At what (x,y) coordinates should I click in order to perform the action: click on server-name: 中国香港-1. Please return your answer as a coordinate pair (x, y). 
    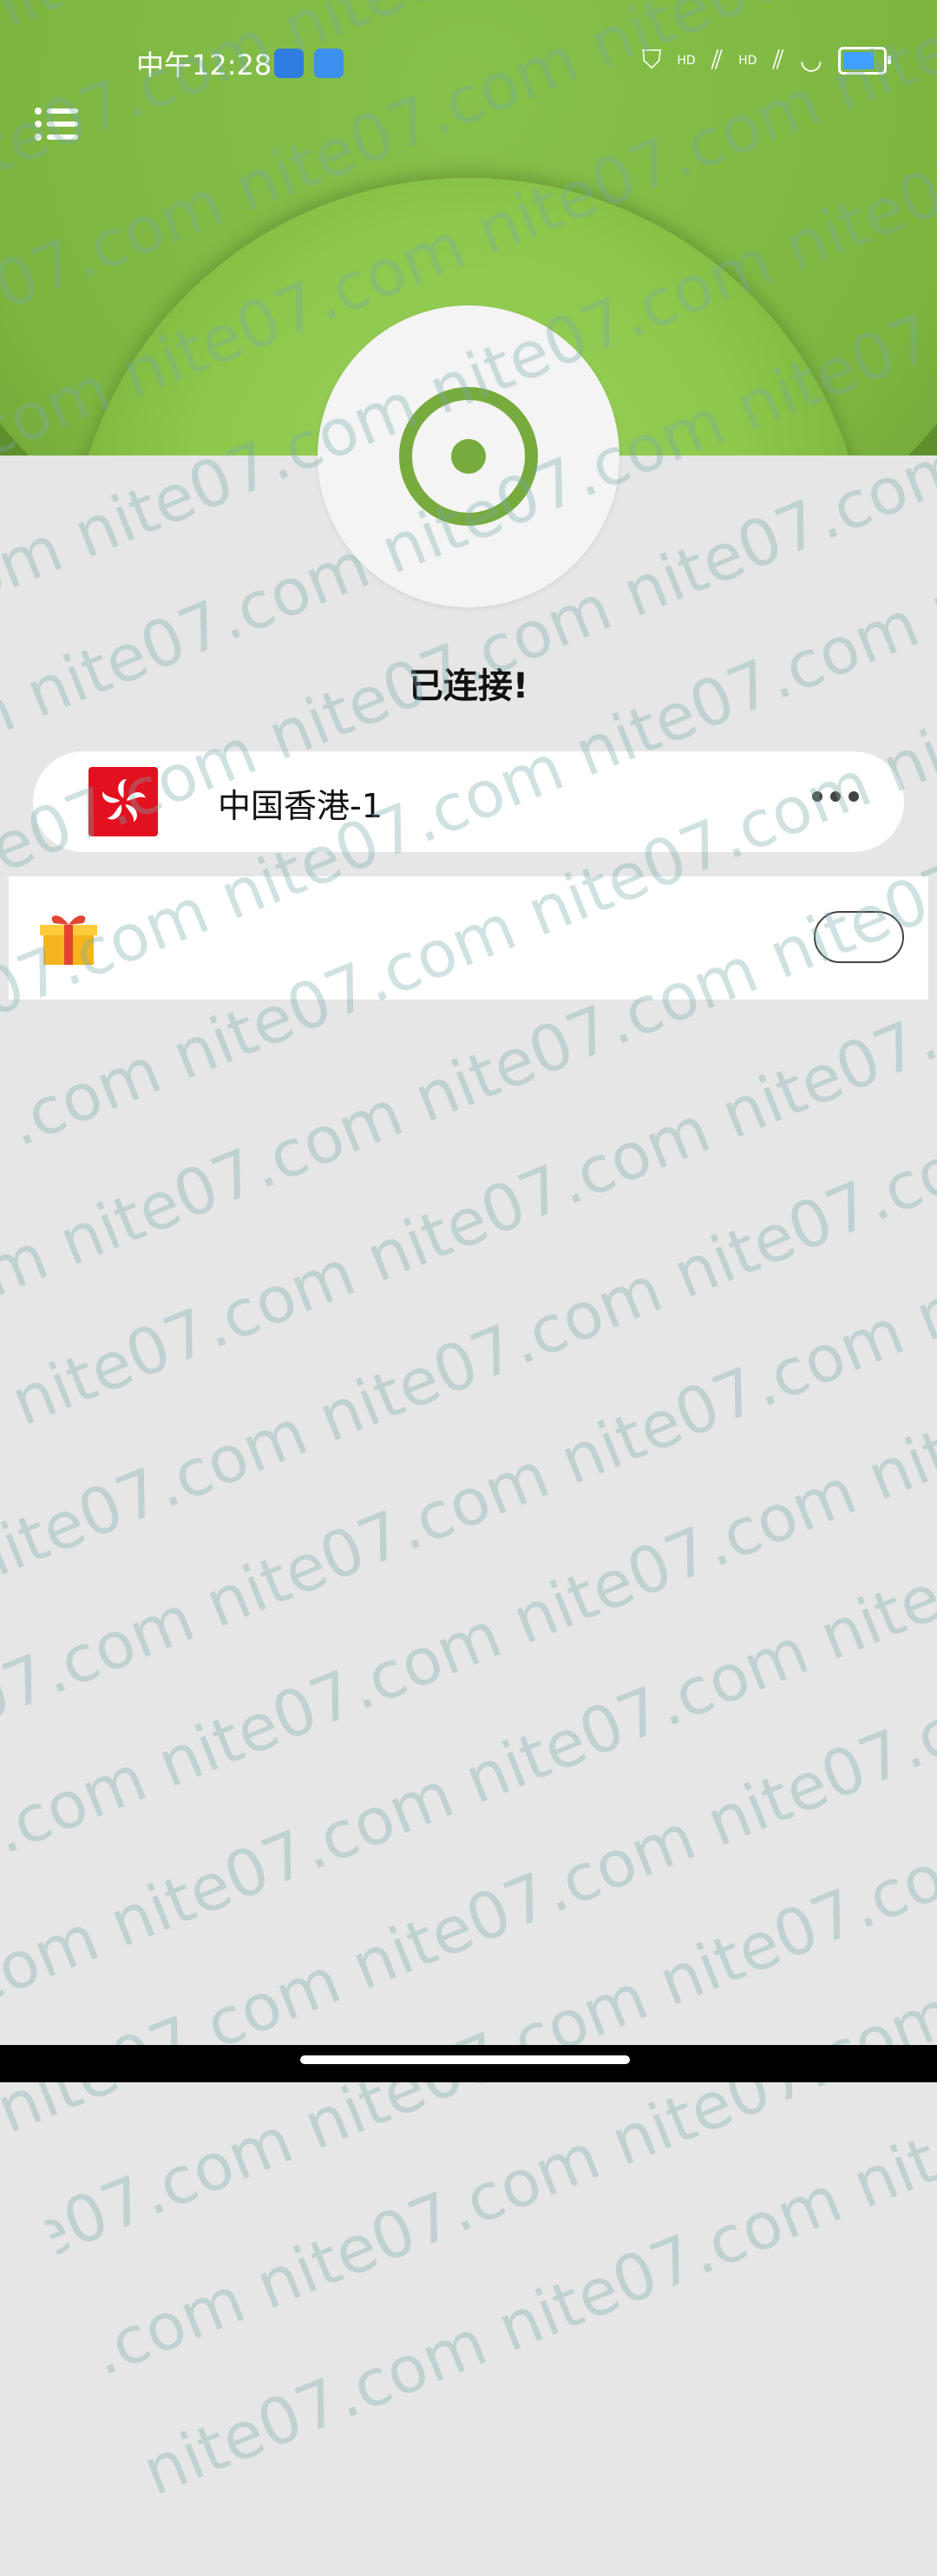
    Looking at the image, I should click on (300, 806).